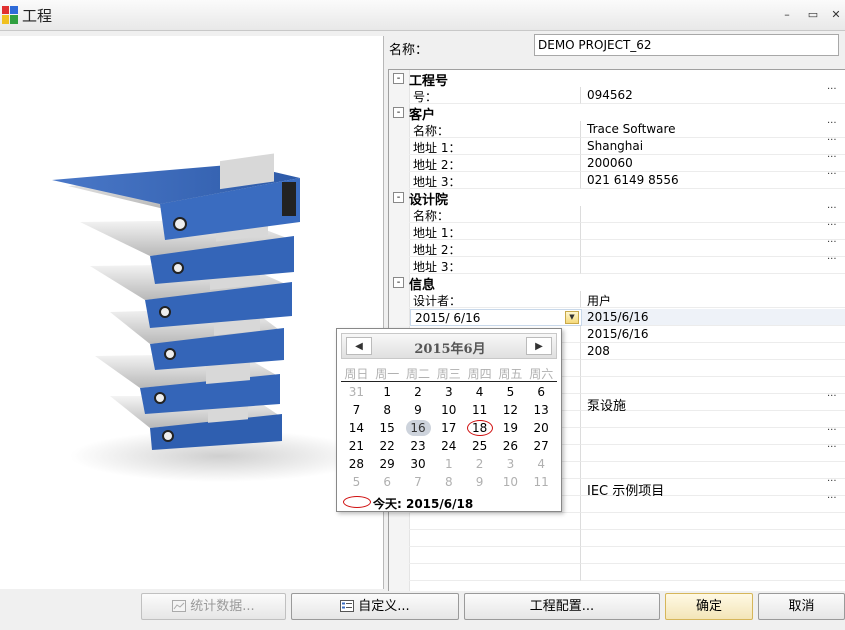 The image size is (845, 630). What do you see at coordinates (418, 446) in the screenshot?
I see `calendar-day: 23` at bounding box center [418, 446].